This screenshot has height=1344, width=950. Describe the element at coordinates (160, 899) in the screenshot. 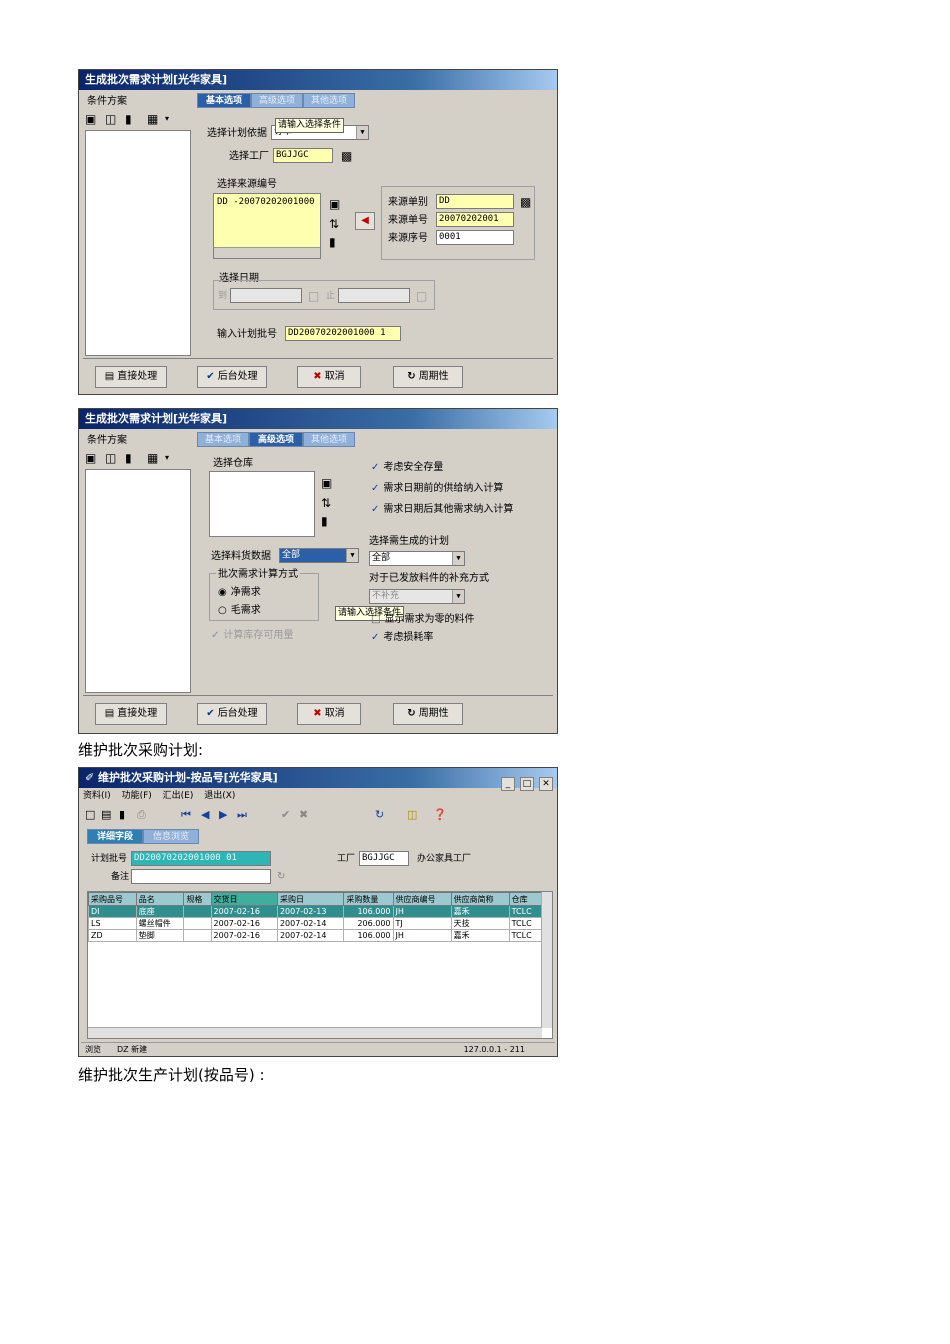

I see `col-item-name: 品名` at that location.